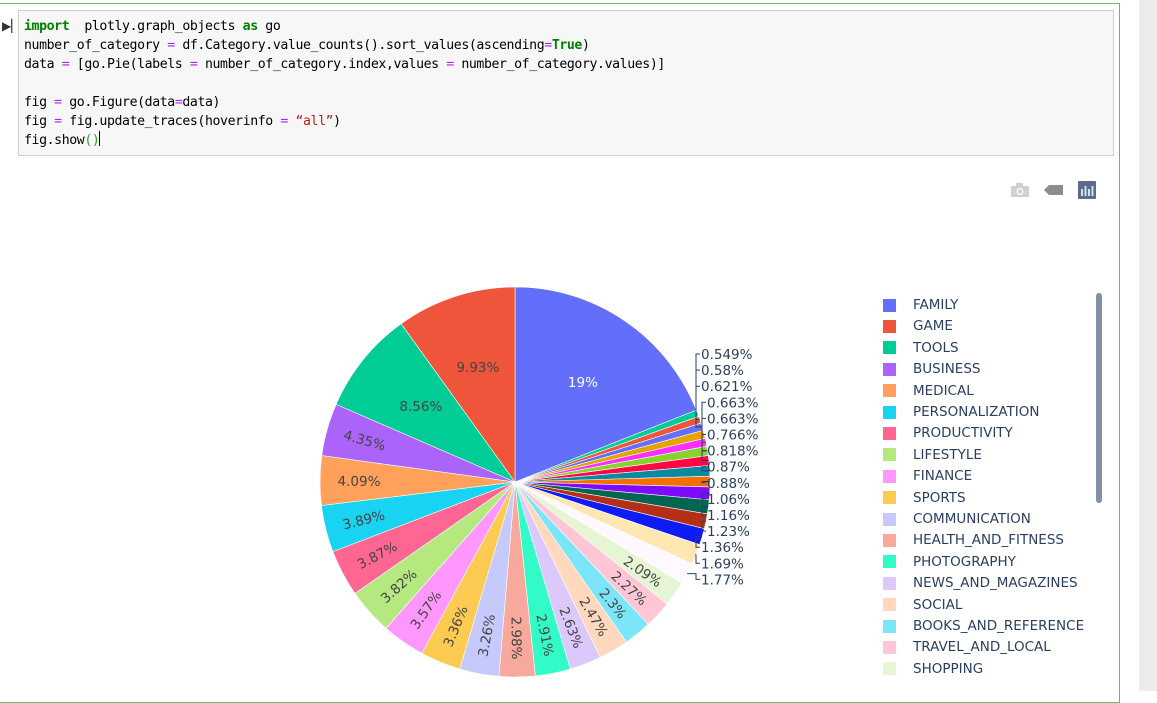 Image resolution: width=1157 pixels, height=703 pixels. What do you see at coordinates (948, 668) in the screenshot?
I see `legend-label: SHOPPING` at bounding box center [948, 668].